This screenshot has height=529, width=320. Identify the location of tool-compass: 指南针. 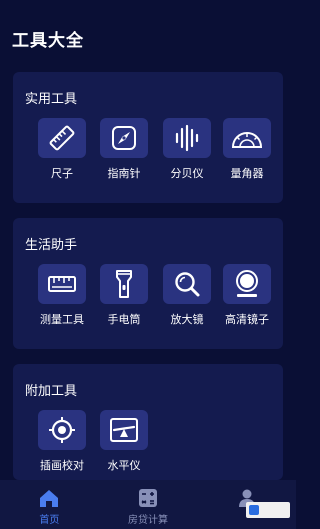
(124, 149).